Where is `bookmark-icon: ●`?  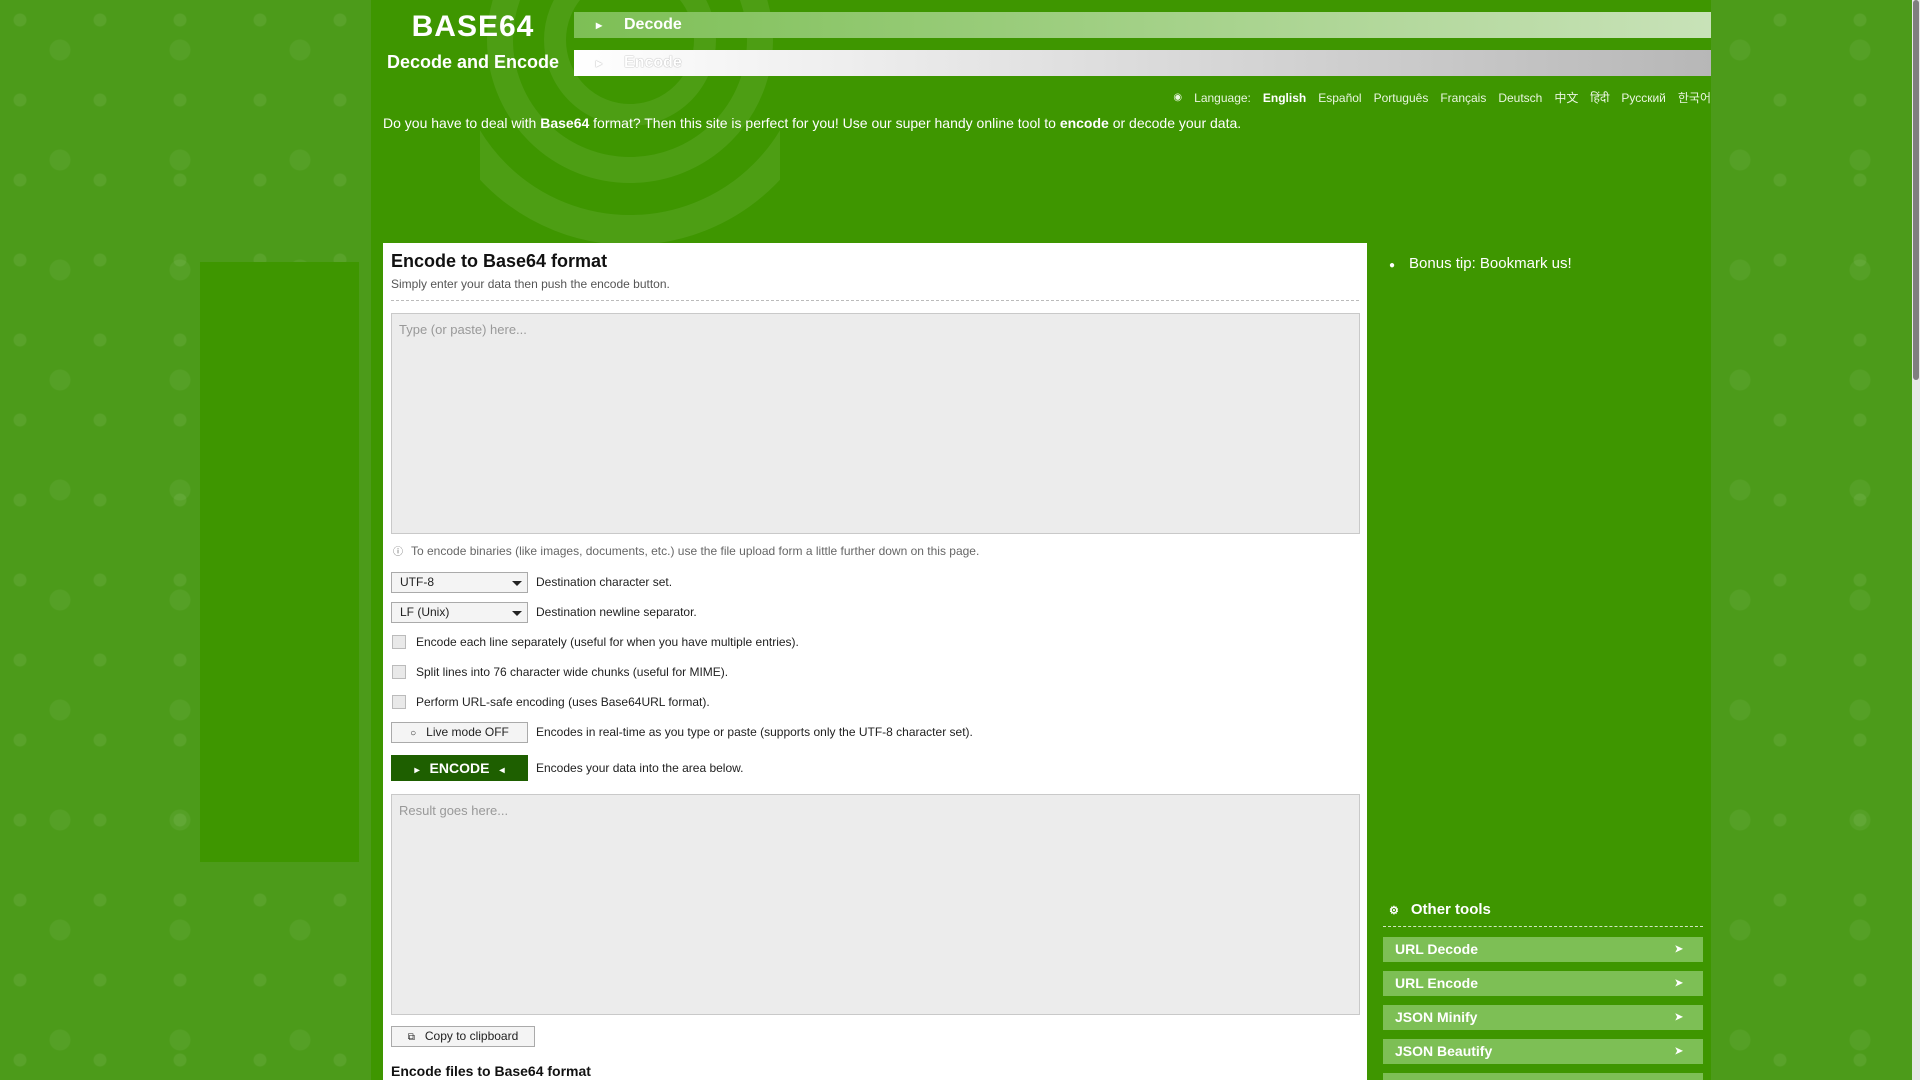 bookmark-icon: ● is located at coordinates (1392, 265).